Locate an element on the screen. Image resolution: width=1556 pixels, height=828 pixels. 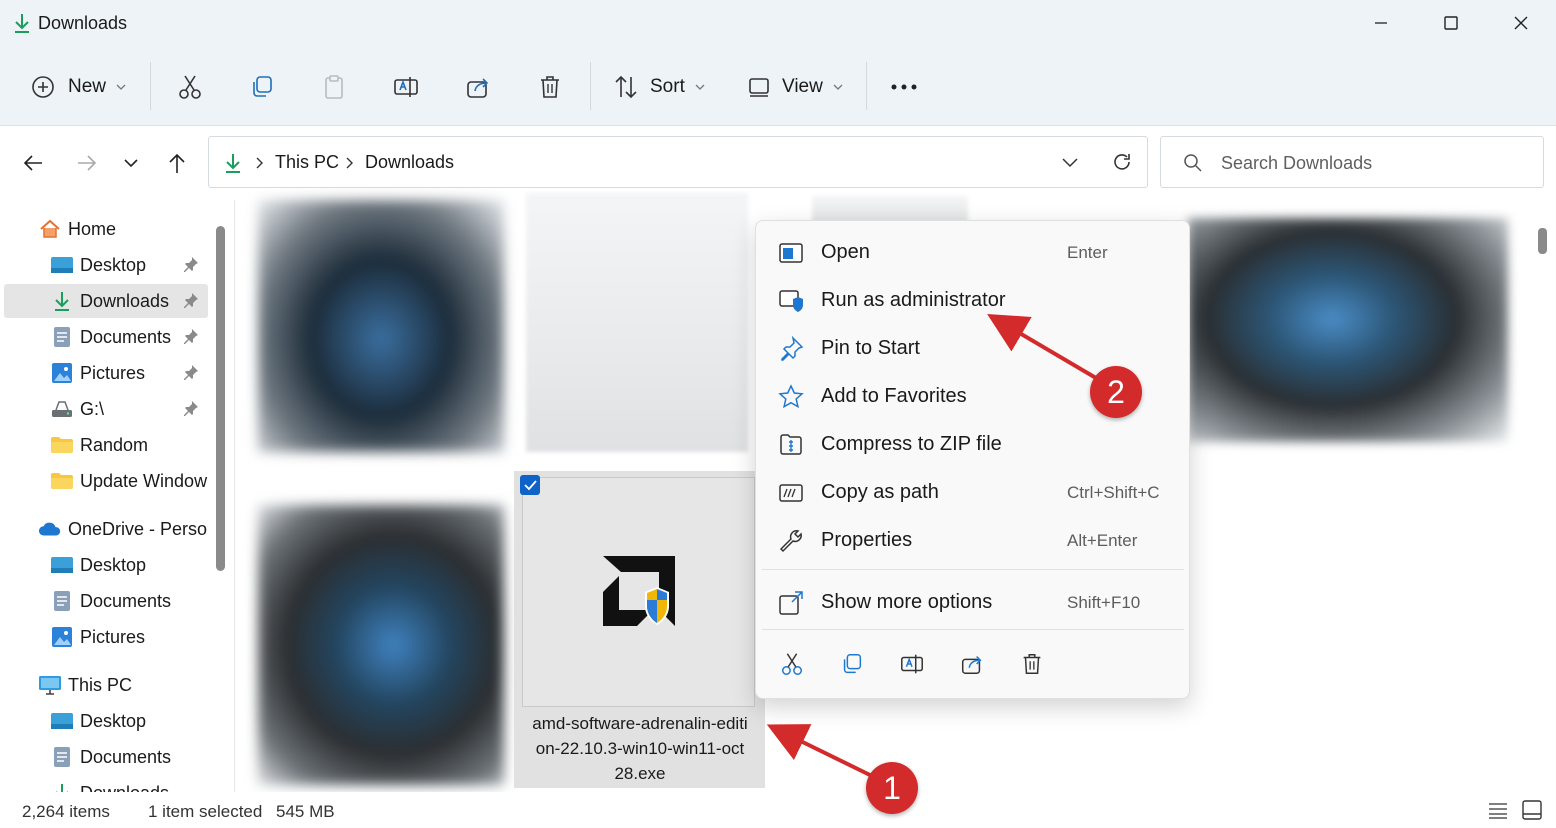
back-button is located at coordinates (33, 163).